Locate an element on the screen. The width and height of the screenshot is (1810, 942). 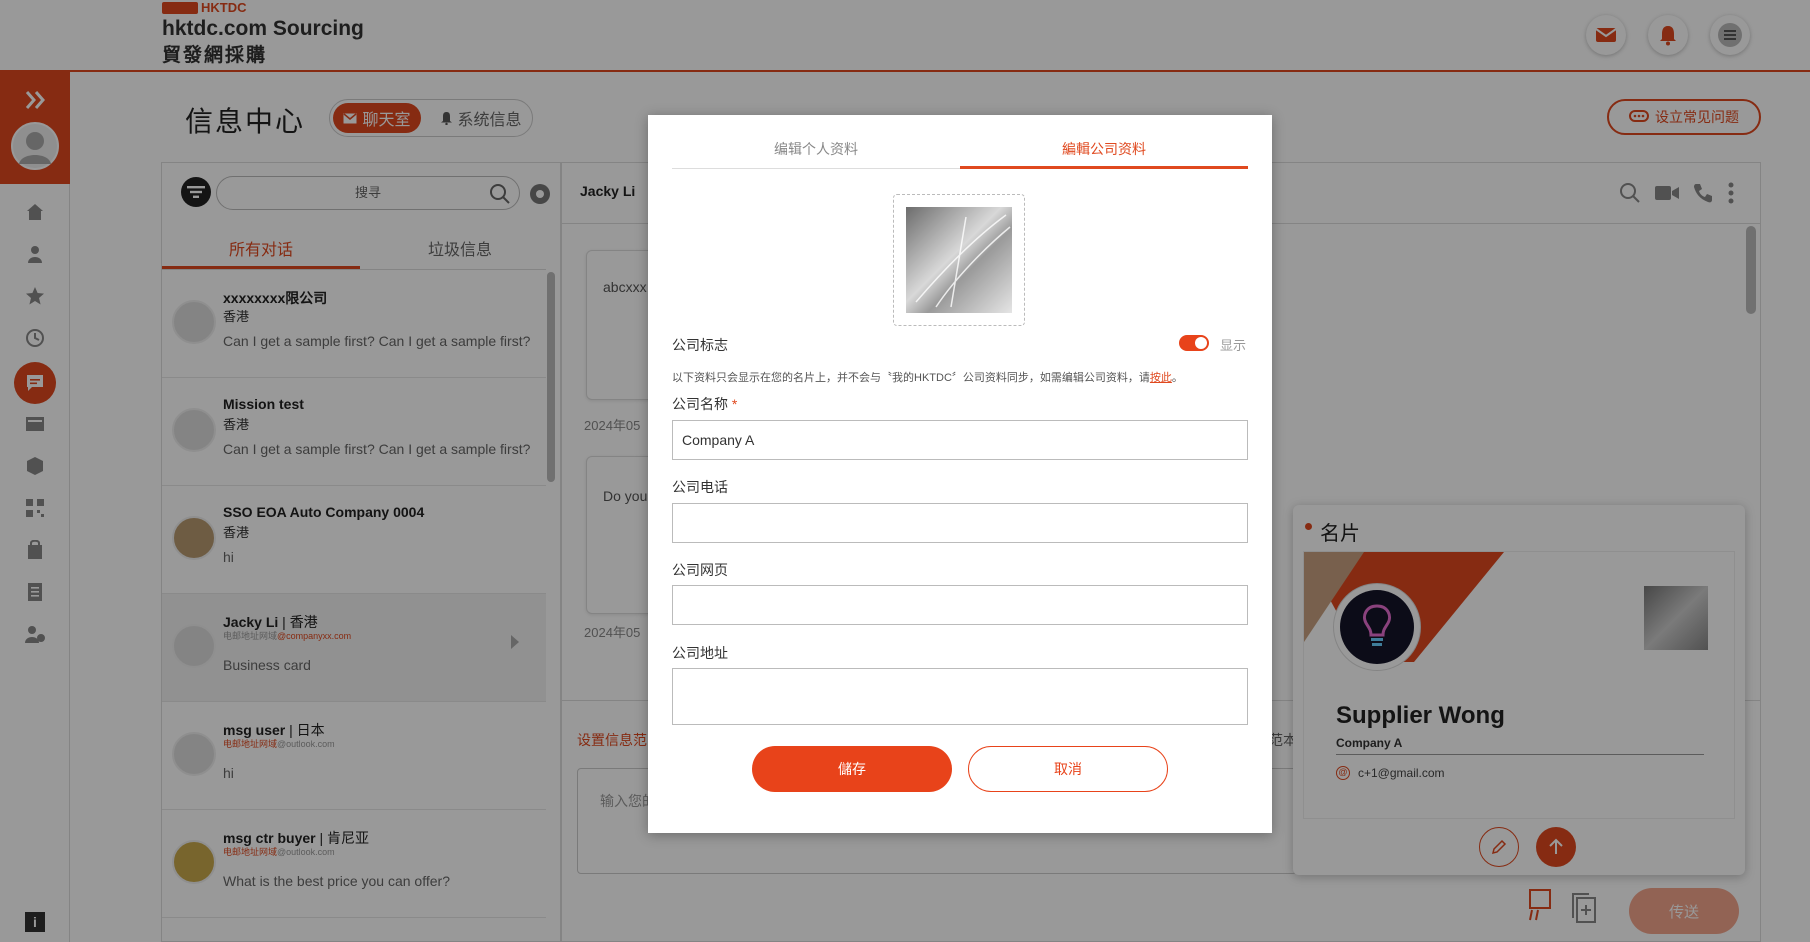
required-mark: * is located at coordinates (734, 404).